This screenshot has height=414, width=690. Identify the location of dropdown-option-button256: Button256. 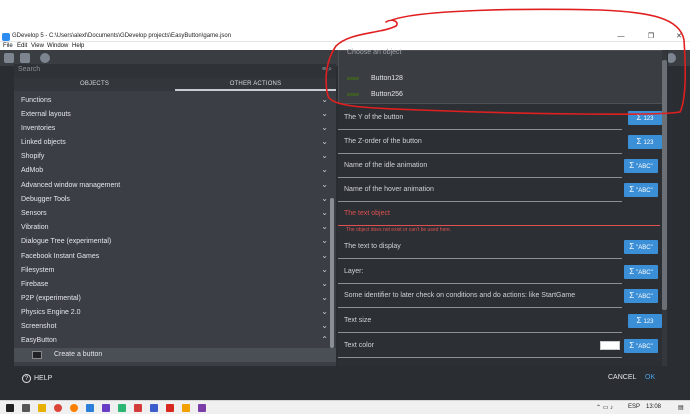
(502, 95).